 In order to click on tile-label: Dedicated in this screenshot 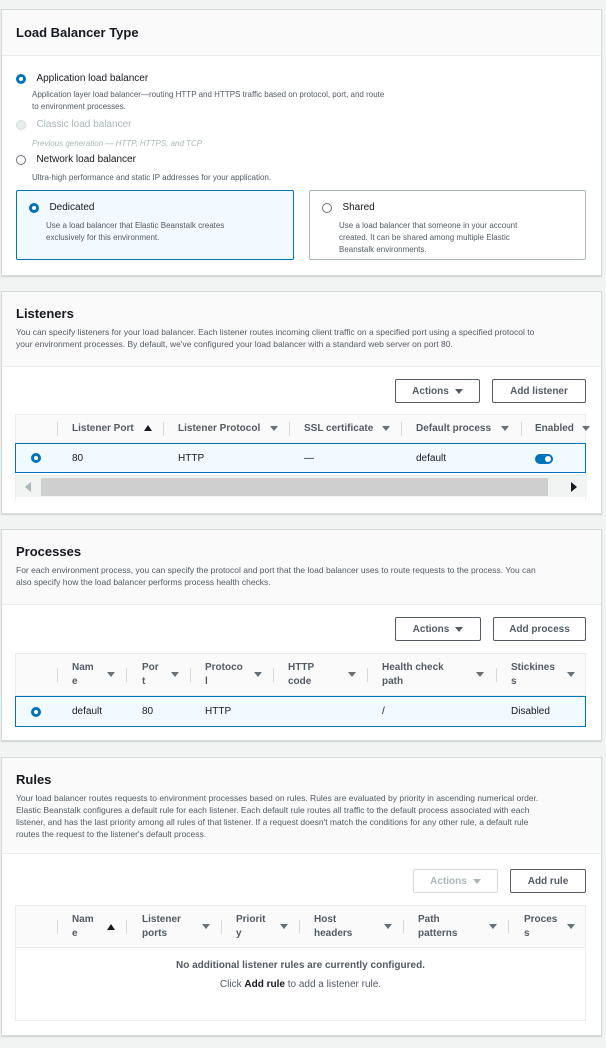, I will do `click(72, 208)`.